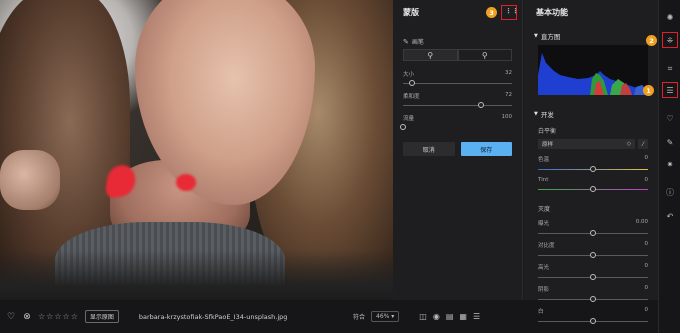 The width and height of the screenshot is (680, 333). Describe the element at coordinates (544, 224) in the screenshot. I see `slider-label: 曝光` at that location.